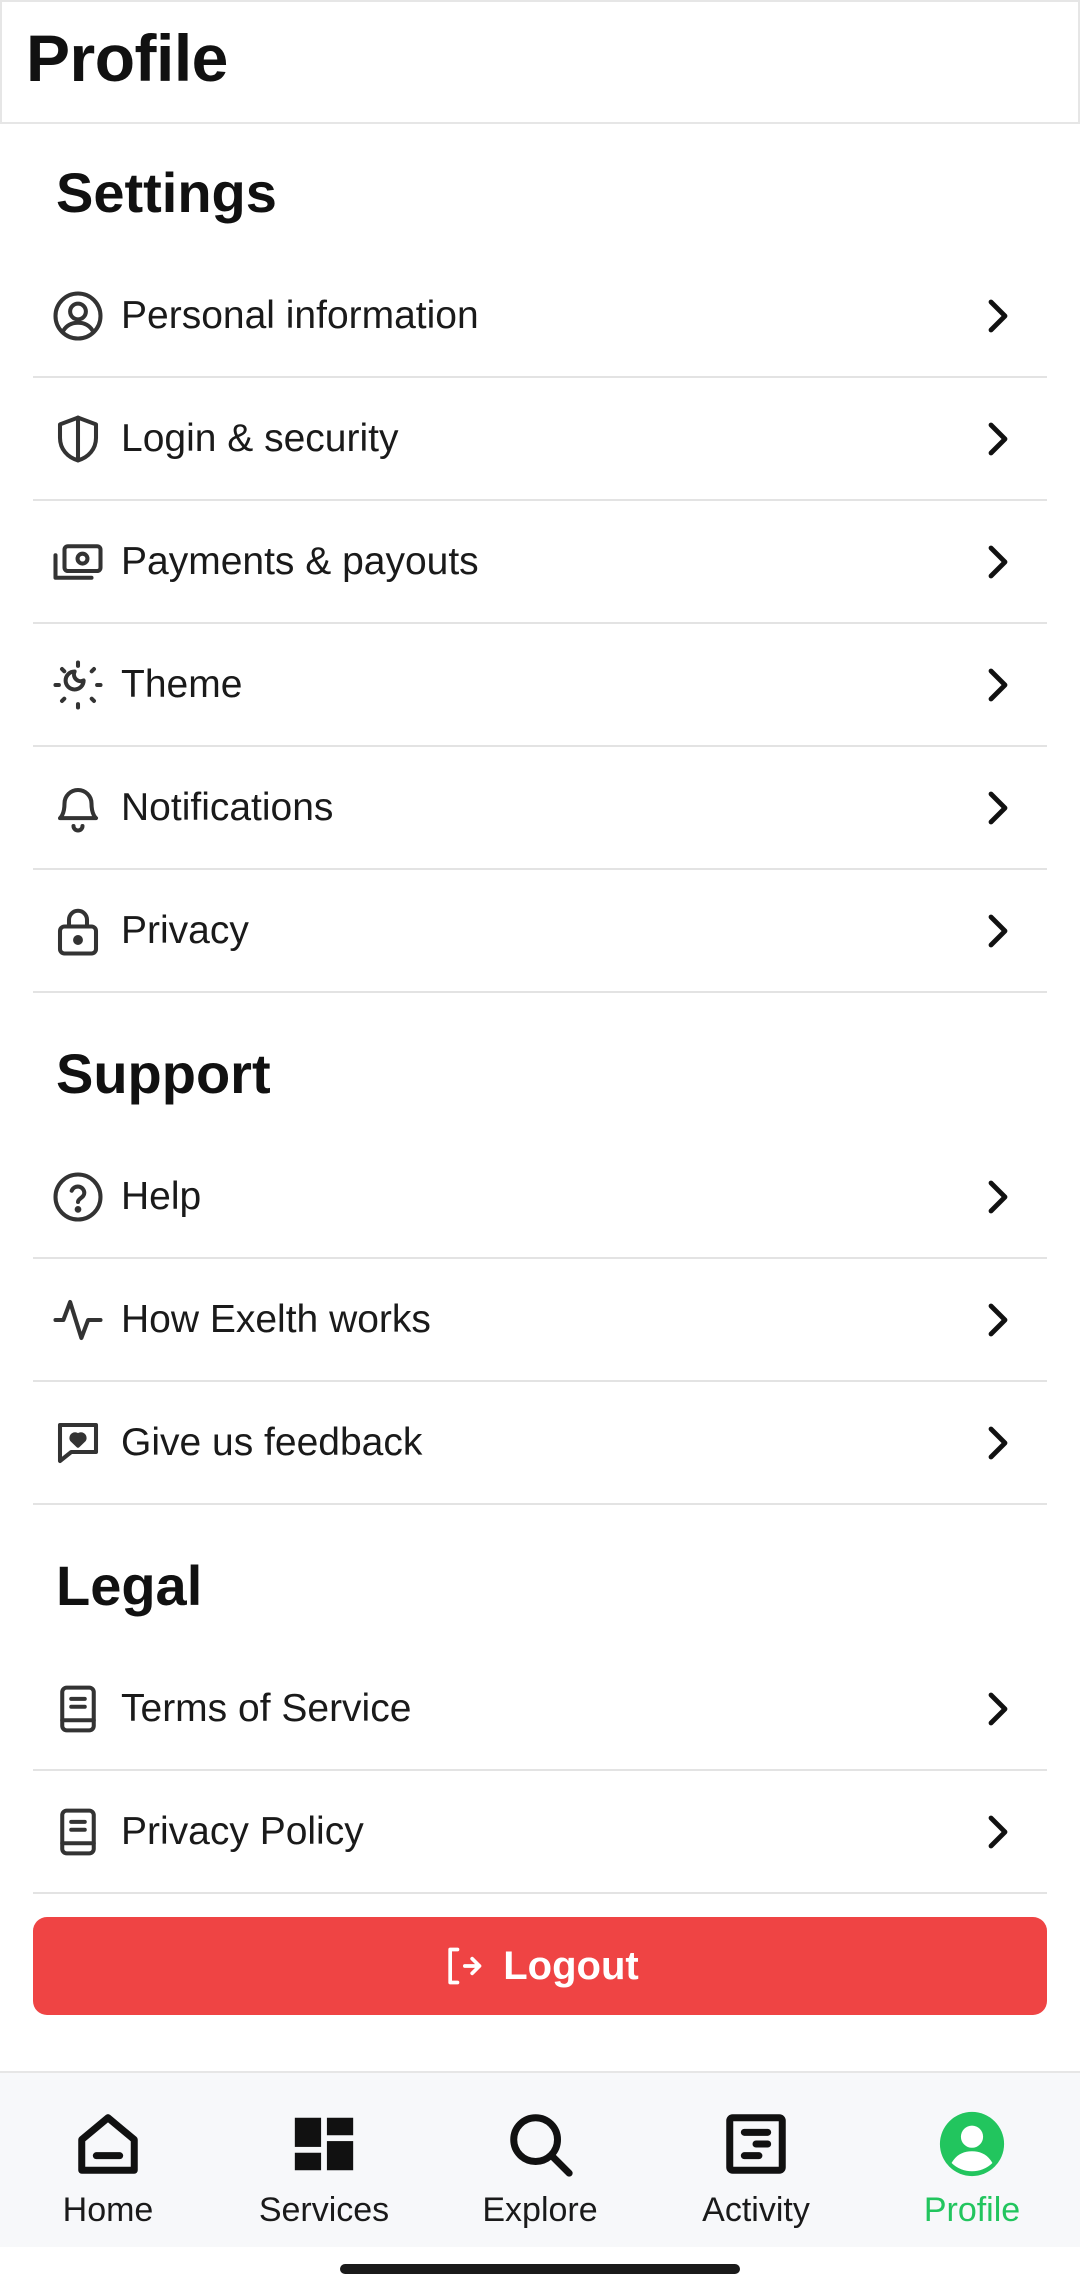 Image resolution: width=1080 pixels, height=2290 pixels. Describe the element at coordinates (78, 316) in the screenshot. I see `user-circle-icon` at that location.